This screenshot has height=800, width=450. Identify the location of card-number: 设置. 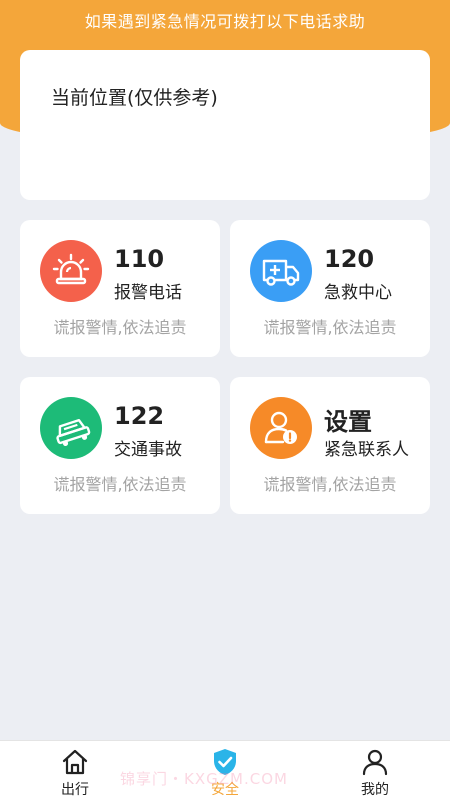
(348, 422).